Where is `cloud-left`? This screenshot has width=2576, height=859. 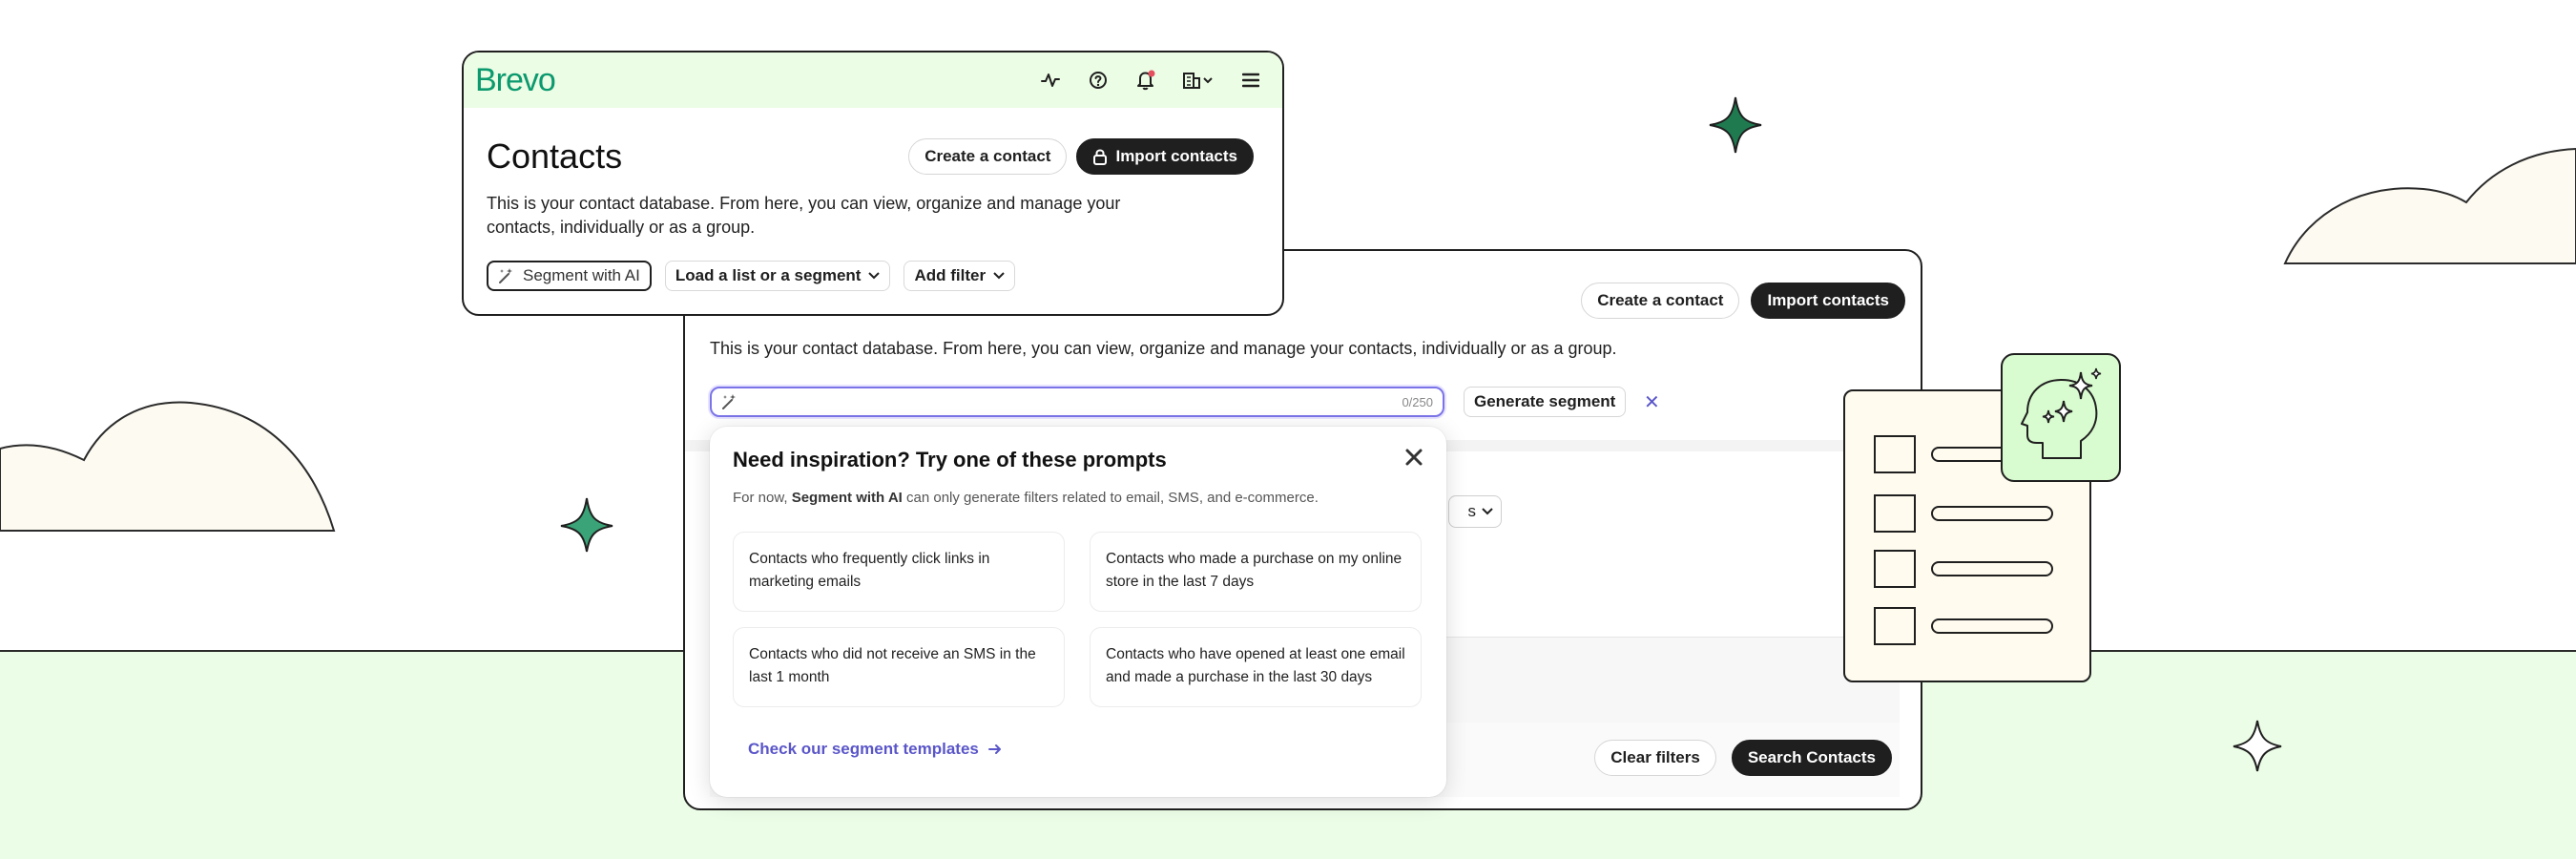
cloud-left is located at coordinates (168, 466).